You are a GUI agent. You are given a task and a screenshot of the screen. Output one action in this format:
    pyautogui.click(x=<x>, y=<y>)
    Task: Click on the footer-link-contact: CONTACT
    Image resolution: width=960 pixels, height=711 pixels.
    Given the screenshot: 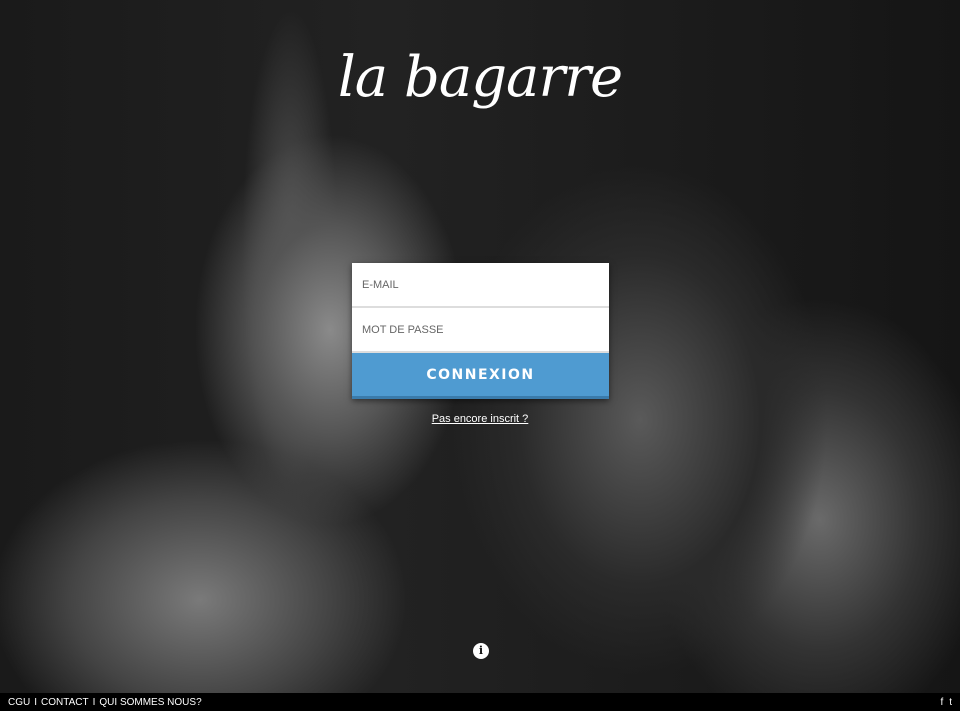 What is the action you would take?
    pyautogui.click(x=65, y=702)
    